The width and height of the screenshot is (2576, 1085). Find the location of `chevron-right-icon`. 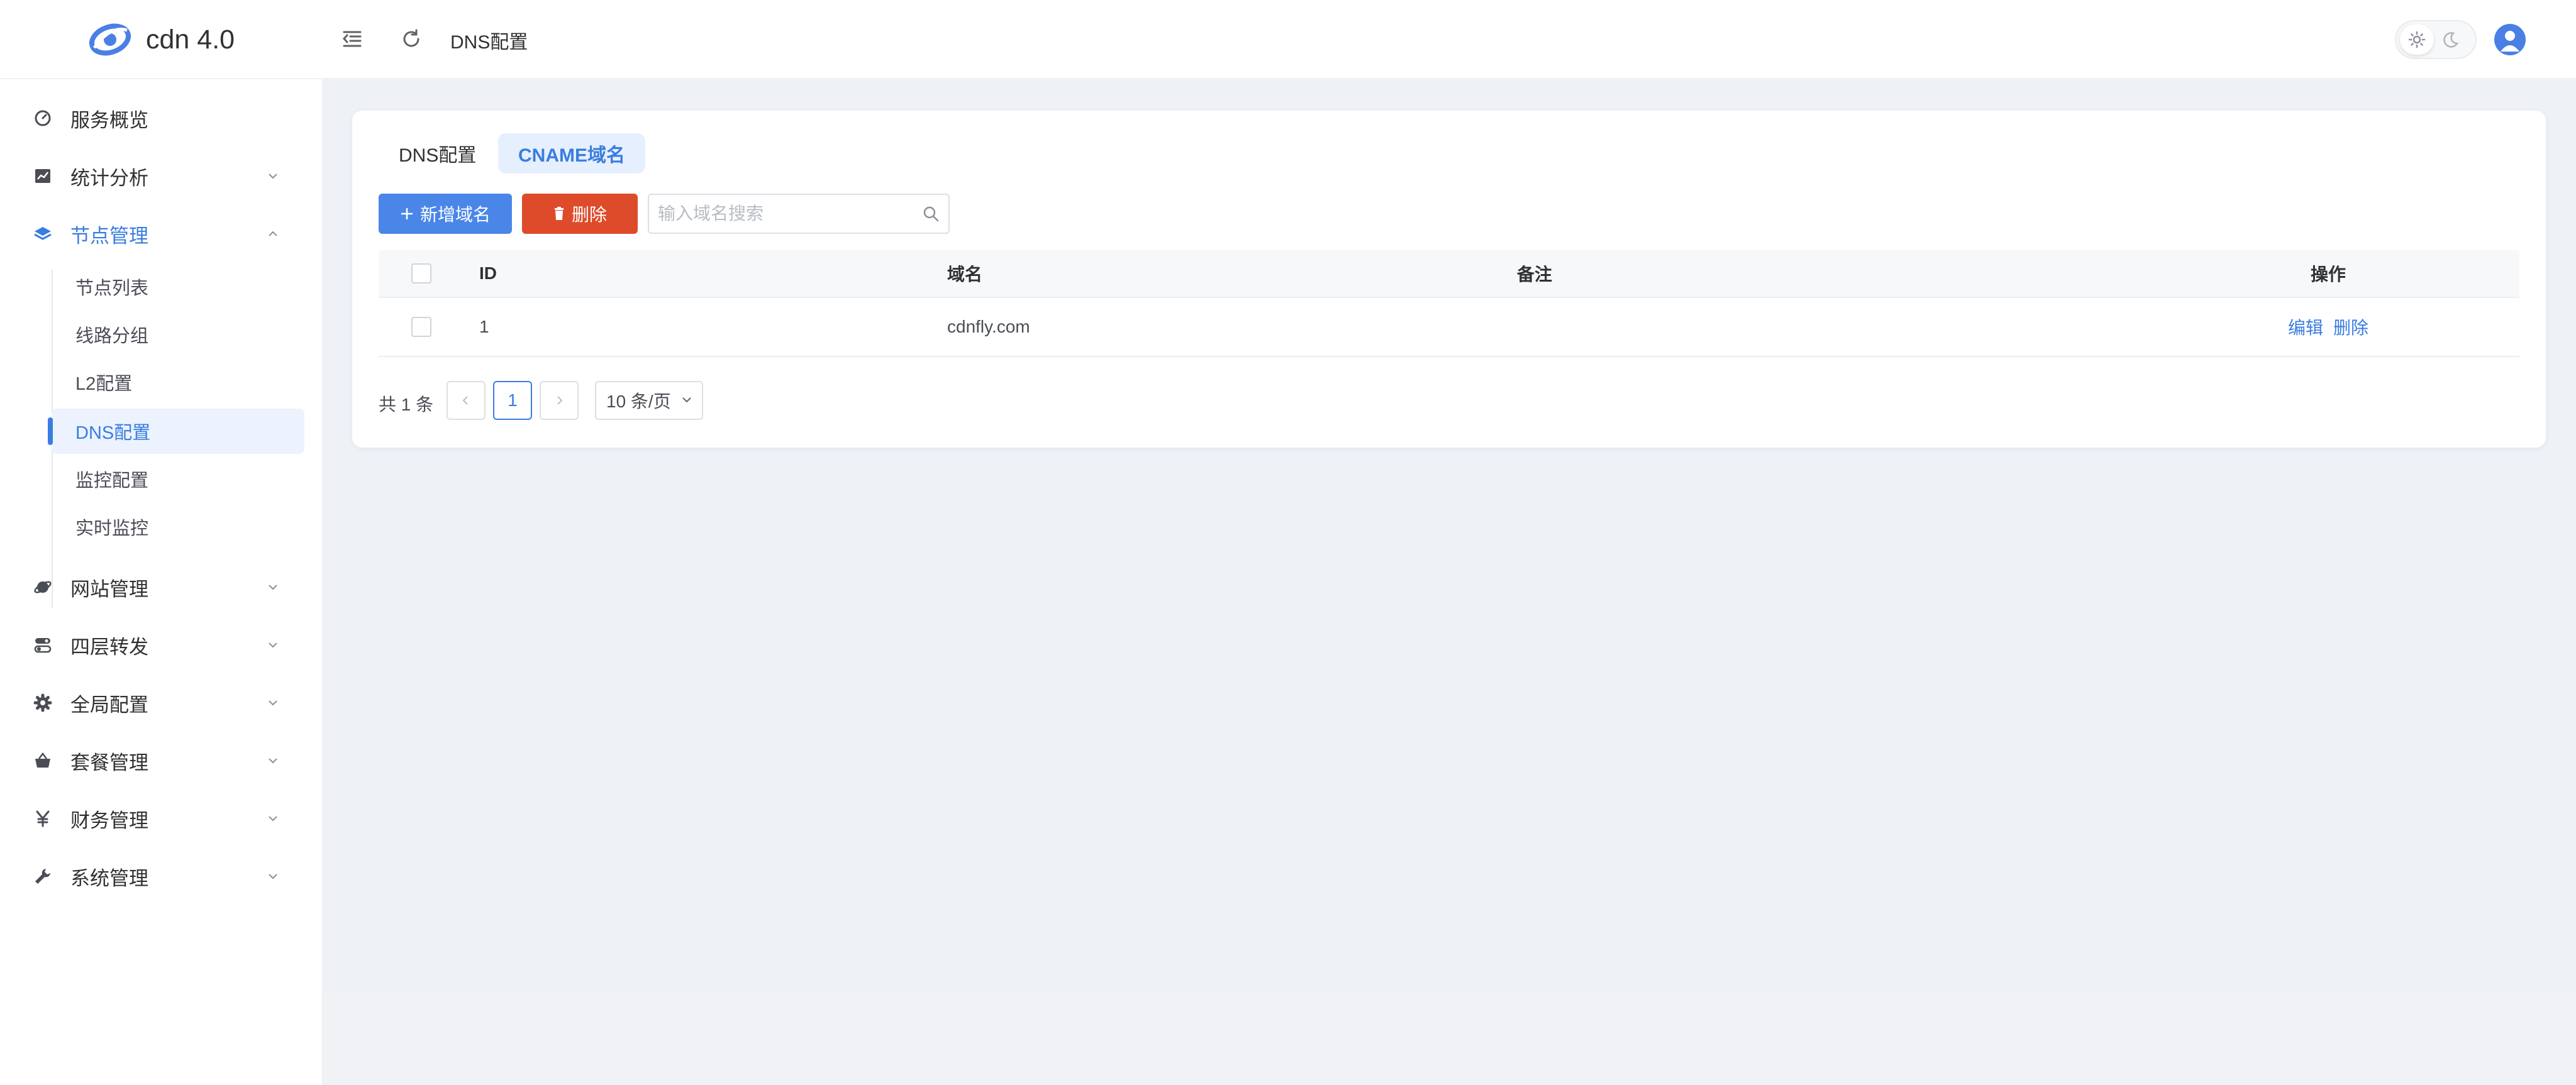

chevron-right-icon is located at coordinates (560, 400).